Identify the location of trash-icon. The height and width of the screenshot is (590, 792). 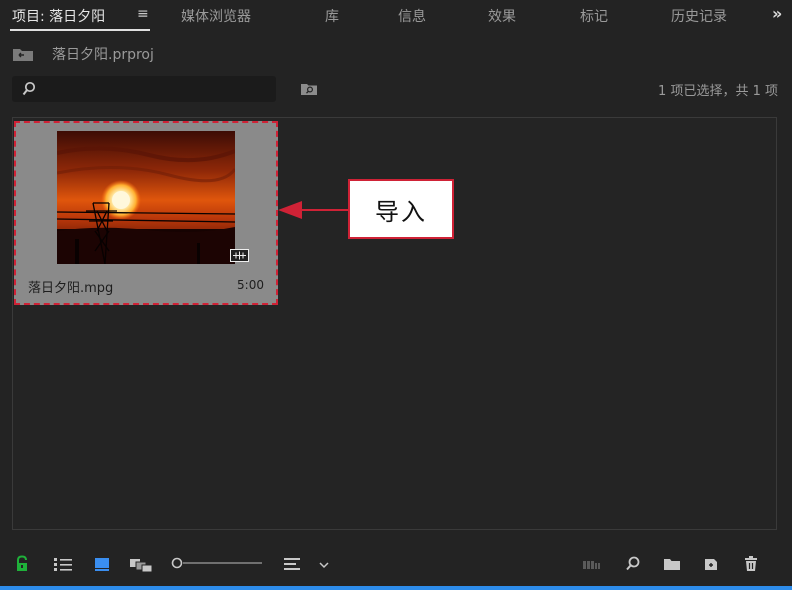
(751, 564).